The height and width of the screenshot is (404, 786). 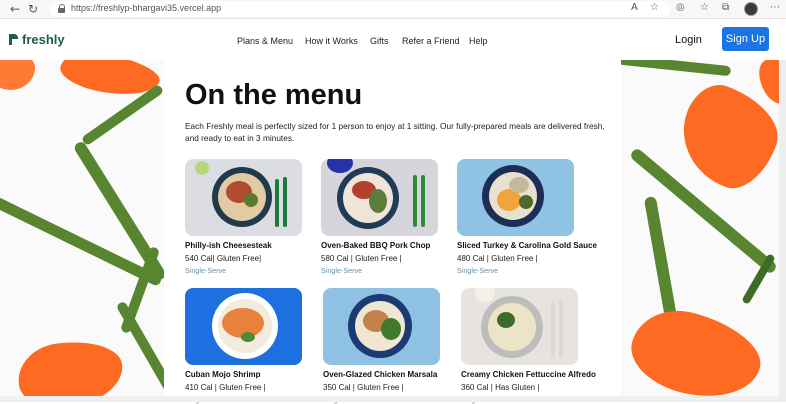 I want to click on nav-help: Help, so click(x=478, y=41).